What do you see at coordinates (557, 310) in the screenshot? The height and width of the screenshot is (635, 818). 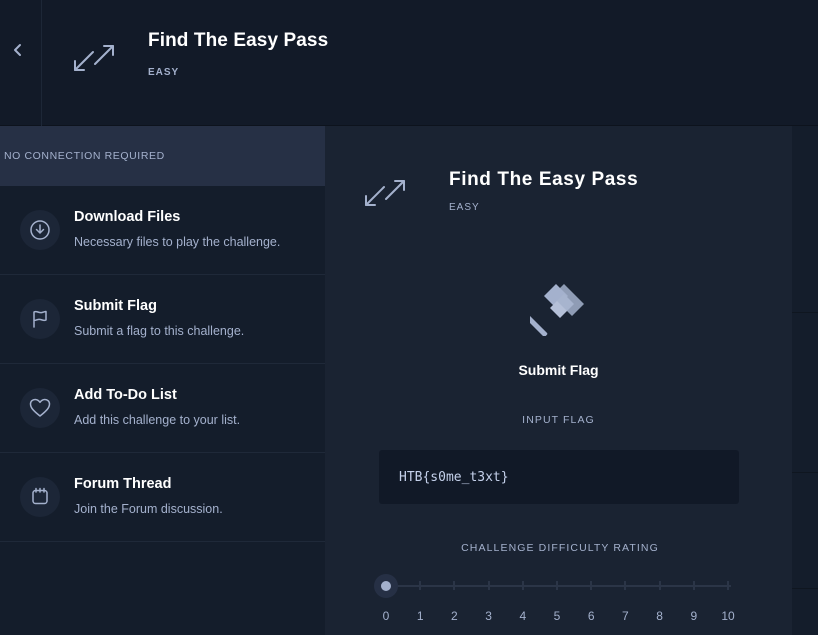 I see `flag-banner-icon` at bounding box center [557, 310].